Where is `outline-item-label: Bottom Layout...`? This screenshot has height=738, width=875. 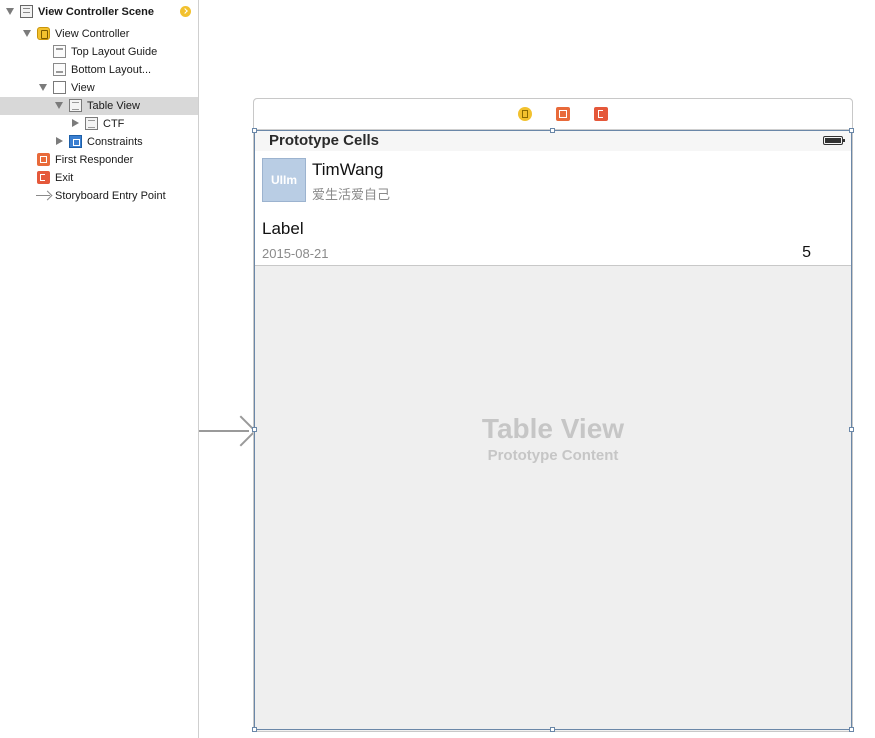
outline-item-label: Bottom Layout... is located at coordinates (111, 70).